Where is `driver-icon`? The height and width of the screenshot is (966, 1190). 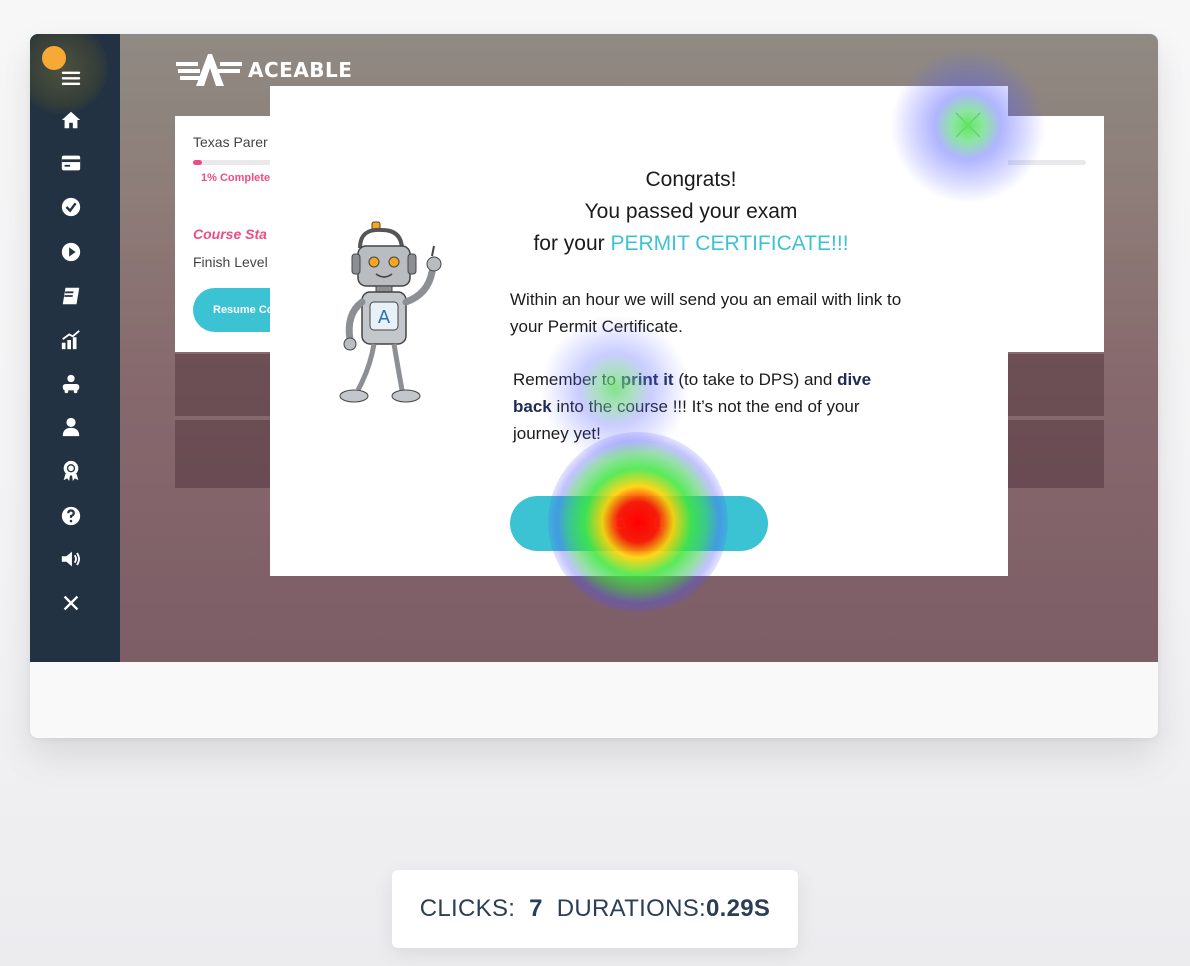 driver-icon is located at coordinates (71, 384).